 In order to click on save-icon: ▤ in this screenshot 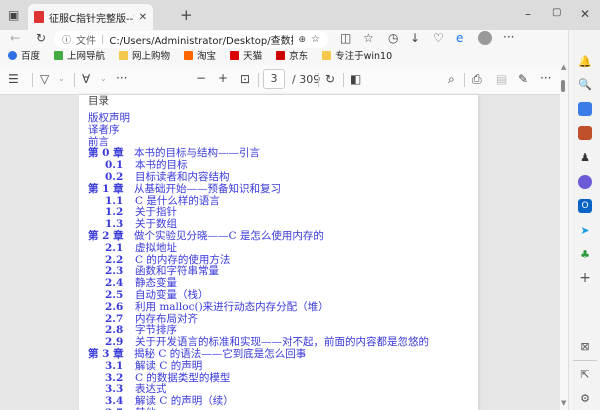, I will do `click(501, 79)`.